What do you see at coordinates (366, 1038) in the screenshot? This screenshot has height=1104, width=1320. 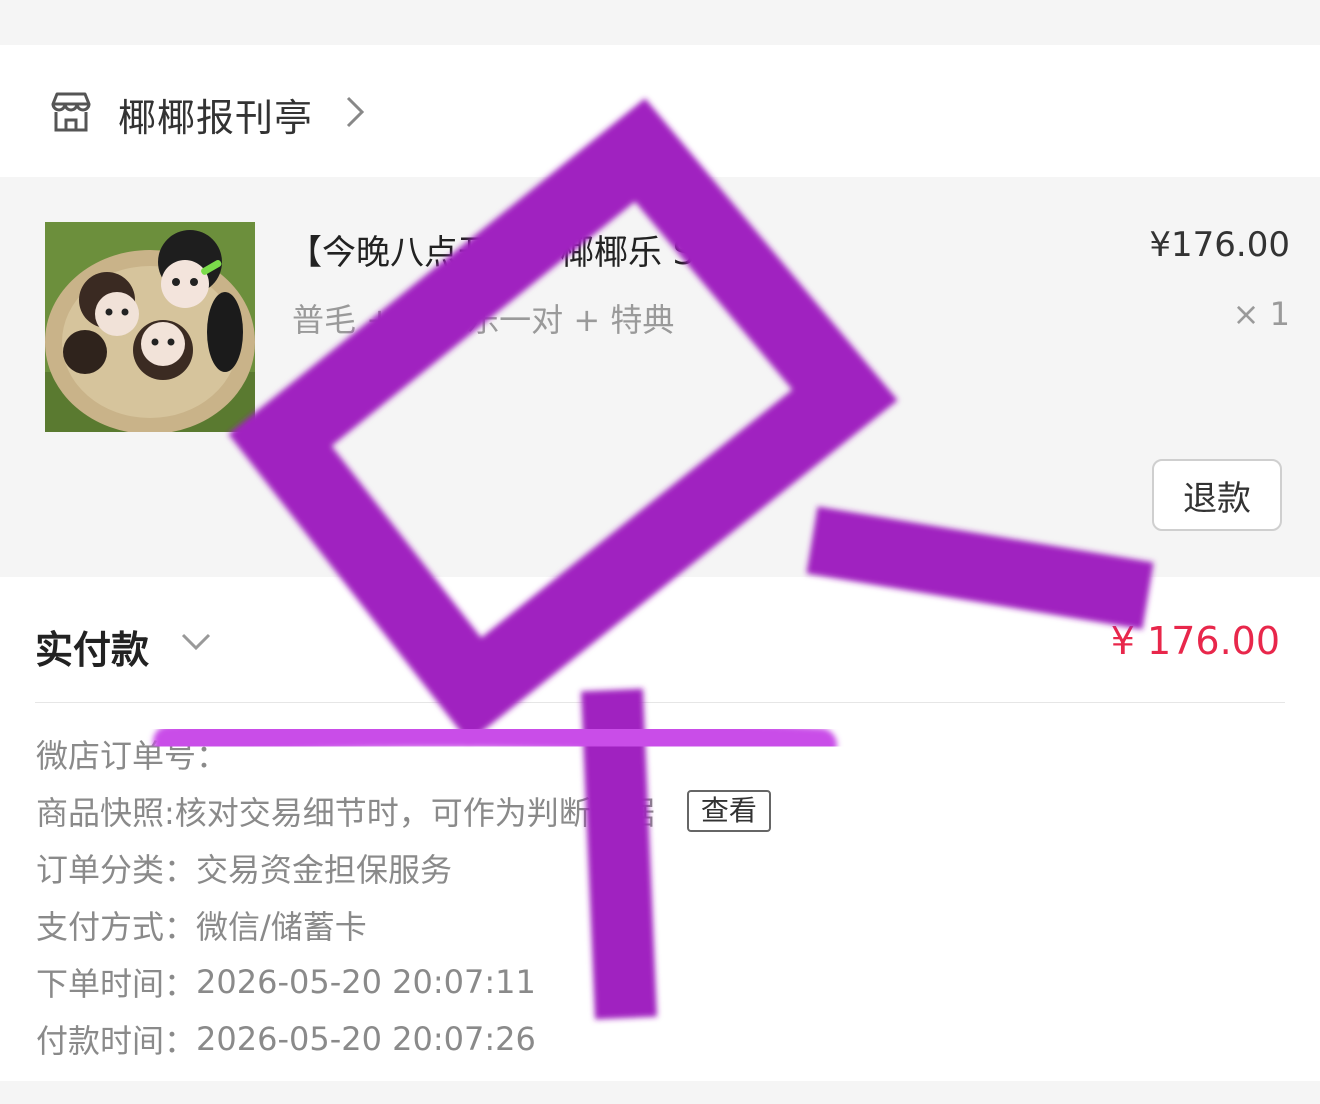 I see `pay-time-value: 2026-05-20 20:07:26` at bounding box center [366, 1038].